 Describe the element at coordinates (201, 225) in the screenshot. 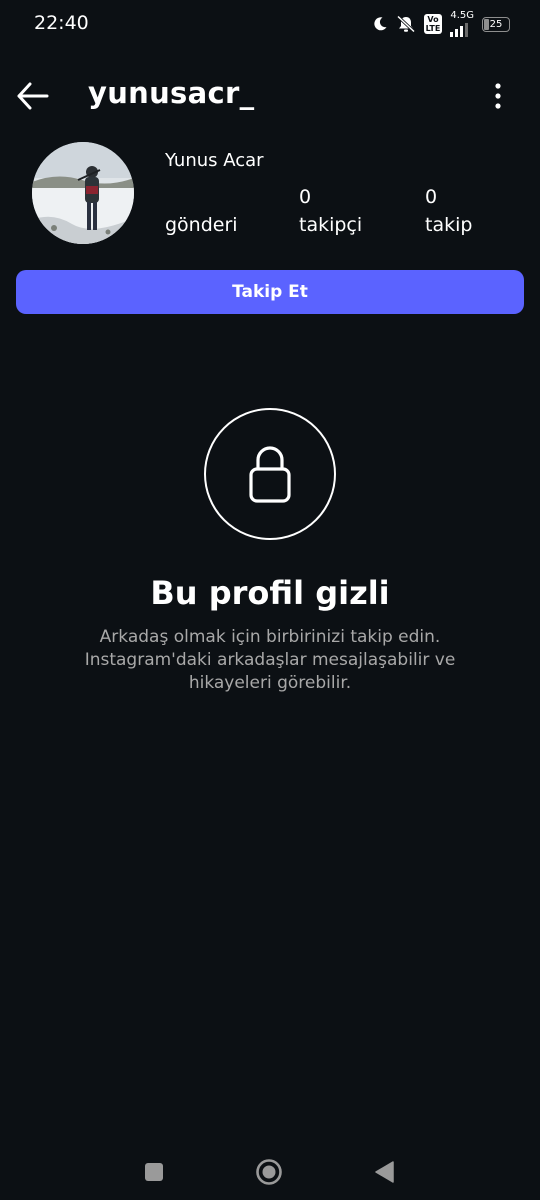

I see `posts-label: gönderi` at that location.